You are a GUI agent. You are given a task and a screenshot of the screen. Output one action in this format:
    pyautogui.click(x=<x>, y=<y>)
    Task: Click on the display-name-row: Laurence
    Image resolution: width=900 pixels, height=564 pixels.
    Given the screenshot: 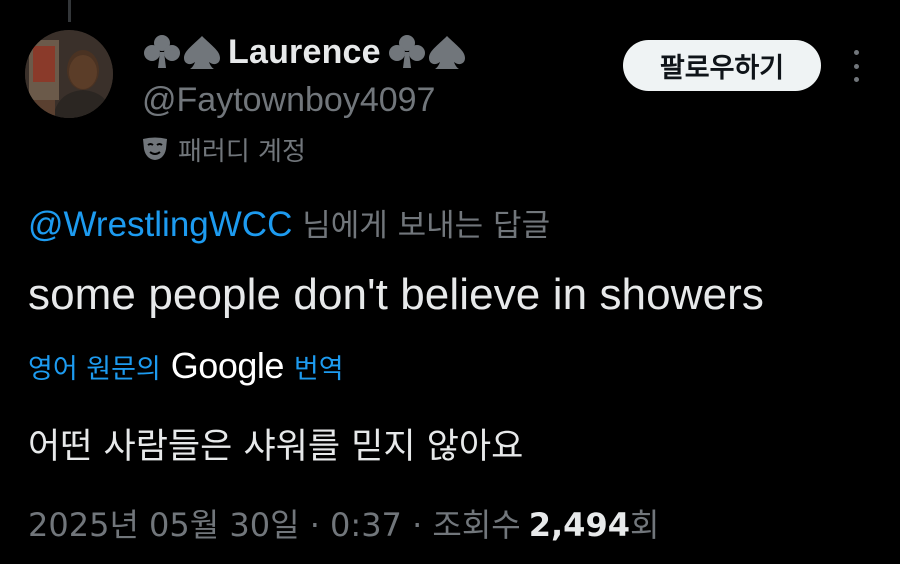 What is the action you would take?
    pyautogui.click(x=304, y=52)
    